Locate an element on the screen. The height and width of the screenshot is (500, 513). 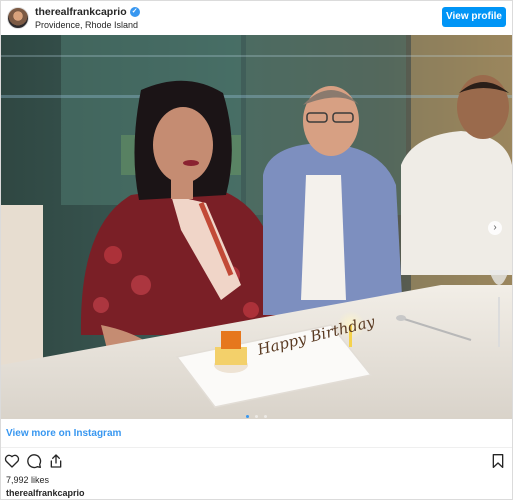
bookmark-icon is located at coordinates (498, 461).